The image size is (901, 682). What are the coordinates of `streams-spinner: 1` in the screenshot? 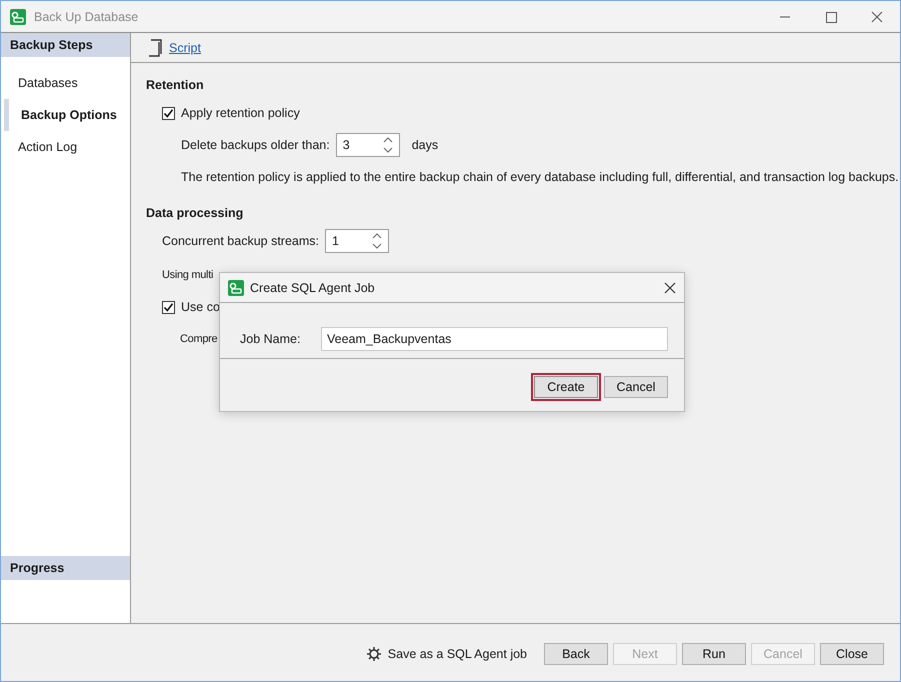 It's located at (357, 241).